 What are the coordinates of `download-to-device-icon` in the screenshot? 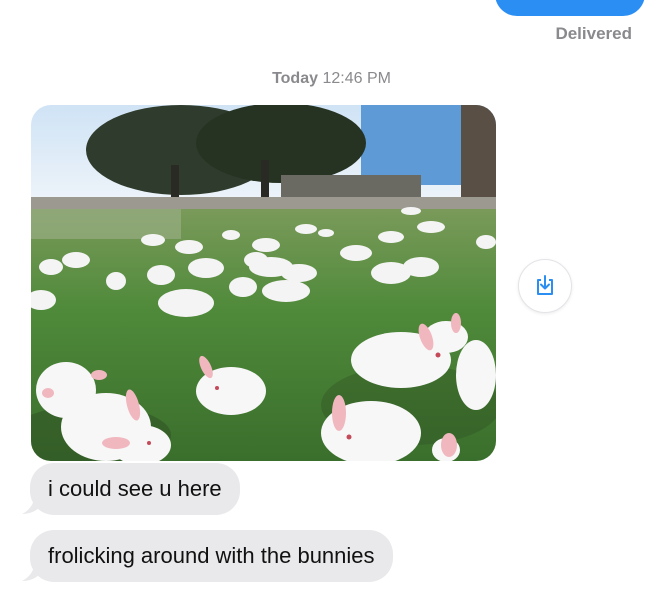 It's located at (545, 285).